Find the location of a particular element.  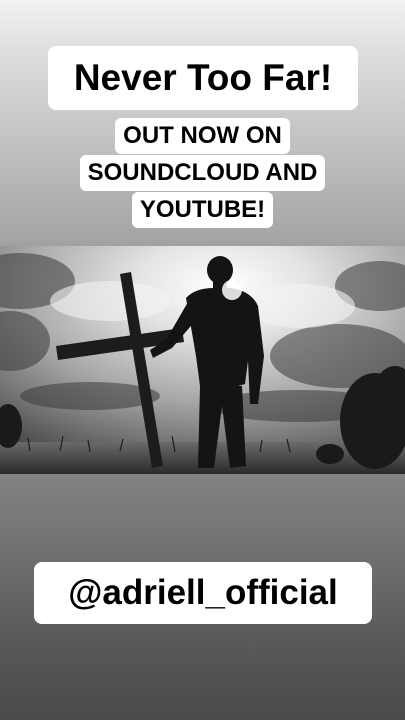

subtitle-line-1: OUT NOW ON is located at coordinates (202, 136).